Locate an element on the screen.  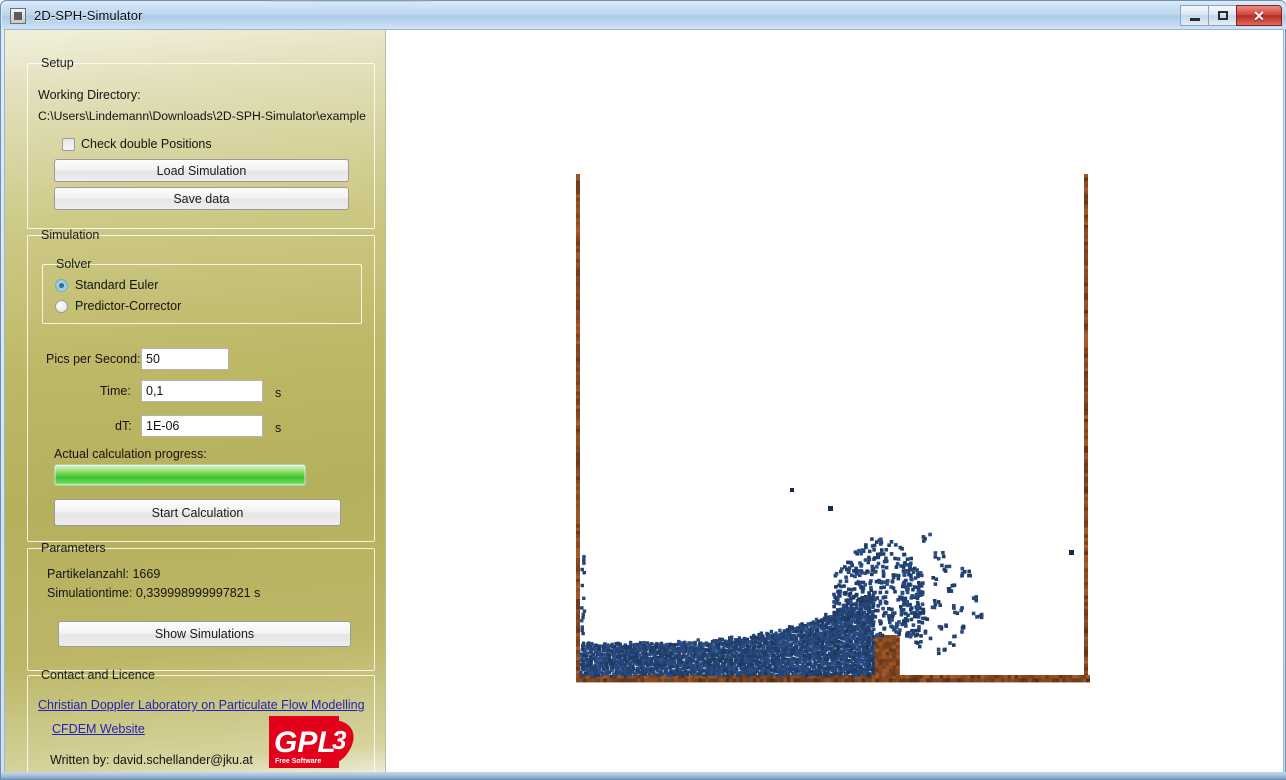
simulation-time-text: Simulationtime: 0,339998999997821 s is located at coordinates (154, 593).